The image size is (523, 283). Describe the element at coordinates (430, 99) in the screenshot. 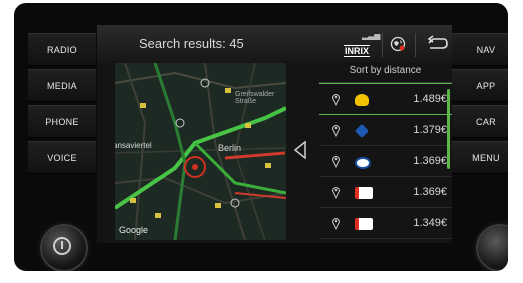

I see `price: 1.489€` at that location.